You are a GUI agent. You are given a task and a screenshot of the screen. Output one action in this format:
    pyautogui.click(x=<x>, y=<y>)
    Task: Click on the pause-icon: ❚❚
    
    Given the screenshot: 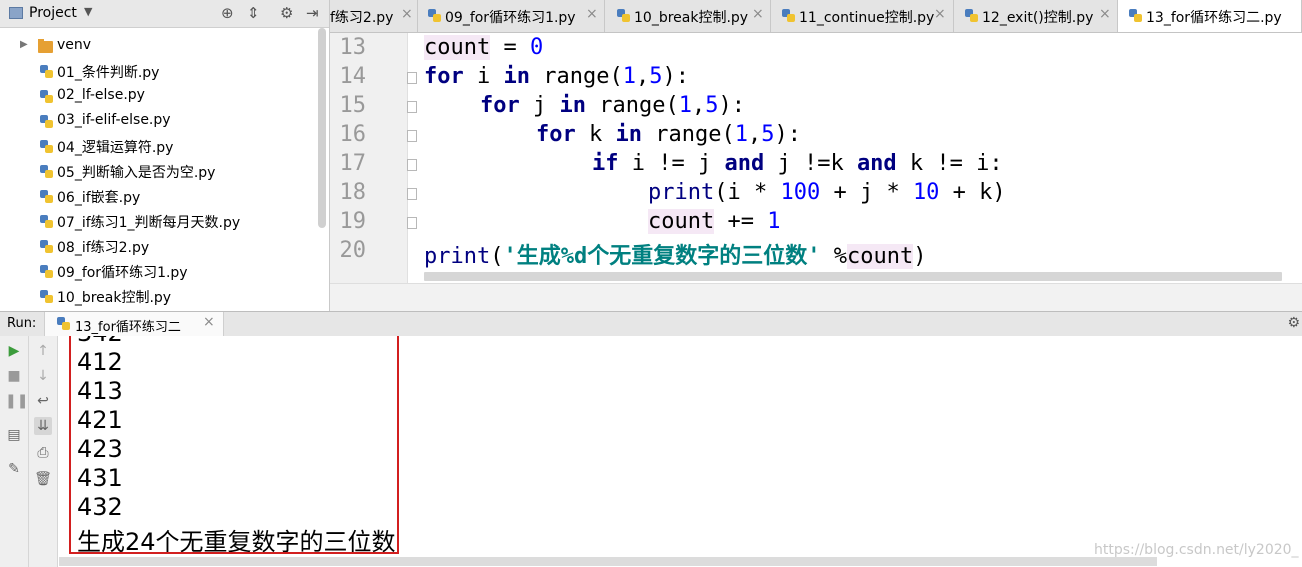 What is the action you would take?
    pyautogui.click(x=16, y=401)
    